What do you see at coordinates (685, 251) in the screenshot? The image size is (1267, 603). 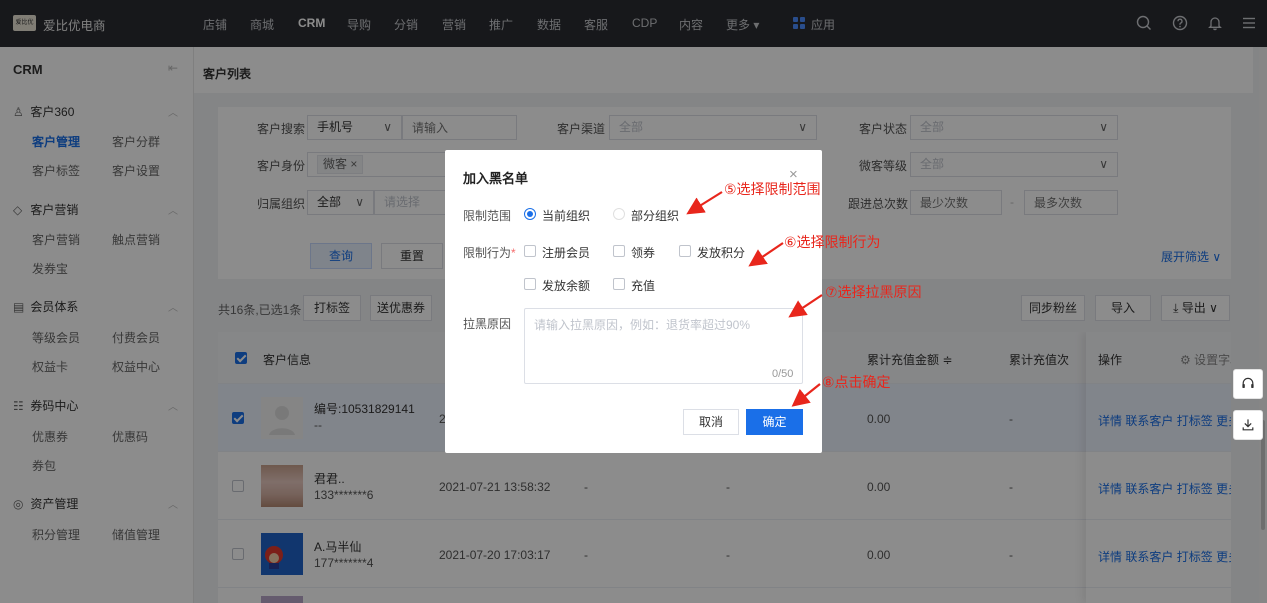 I see `checkbox-issue-points` at bounding box center [685, 251].